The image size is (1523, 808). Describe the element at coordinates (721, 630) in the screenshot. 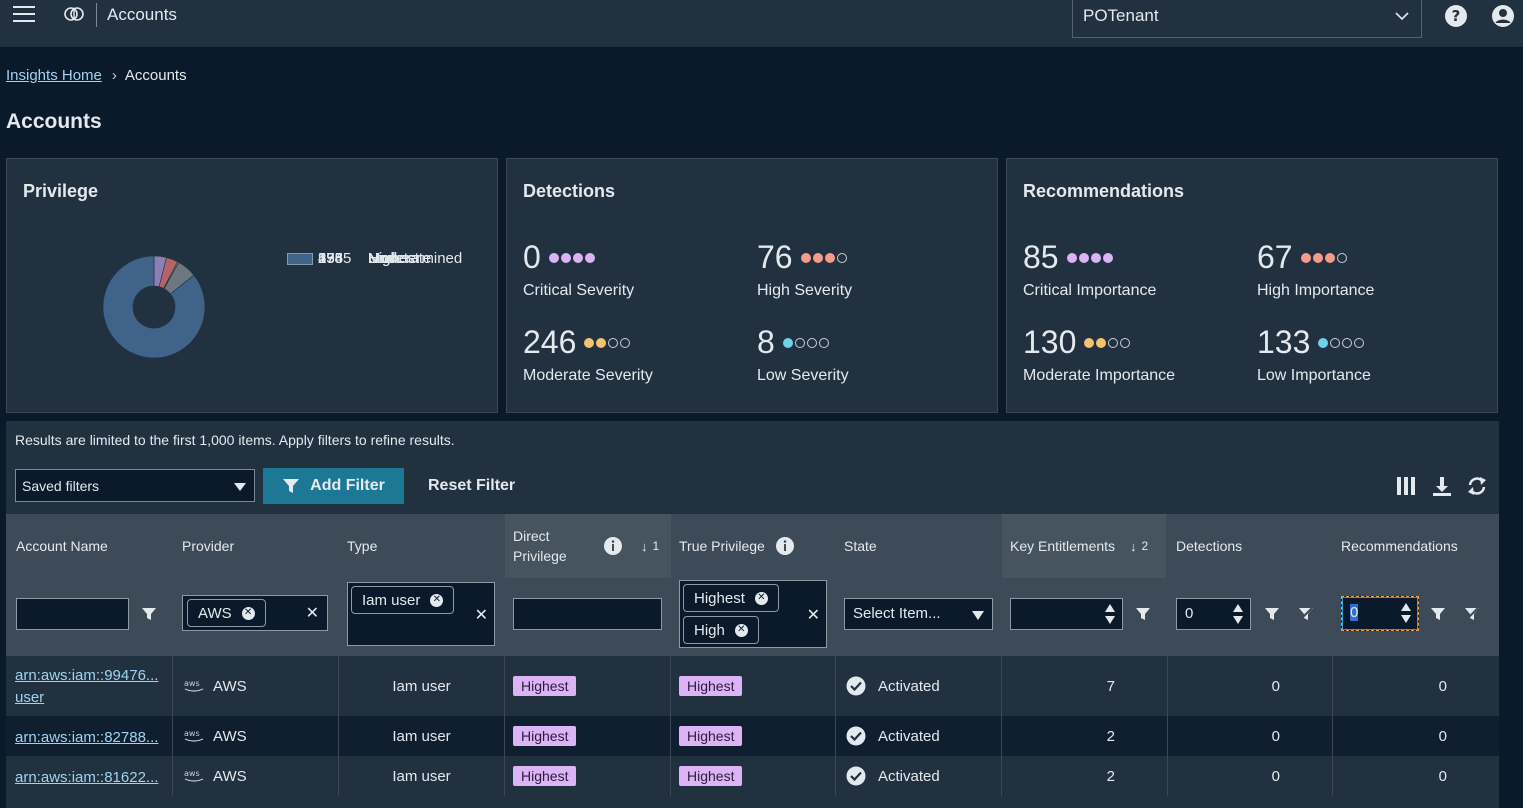

I see `true-privilege-chip-high: High ✕` at that location.